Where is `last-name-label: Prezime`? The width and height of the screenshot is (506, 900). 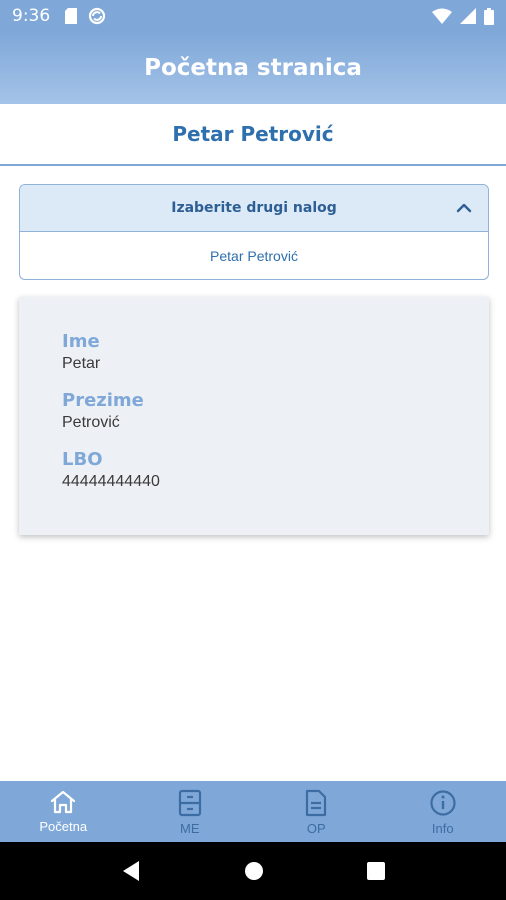
last-name-label: Prezime is located at coordinates (103, 400).